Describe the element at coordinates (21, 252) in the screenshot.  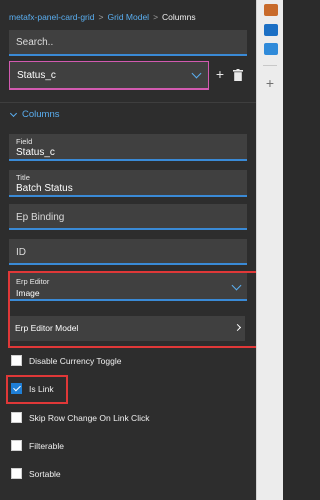
I see `id-placeholder: ID` at that location.